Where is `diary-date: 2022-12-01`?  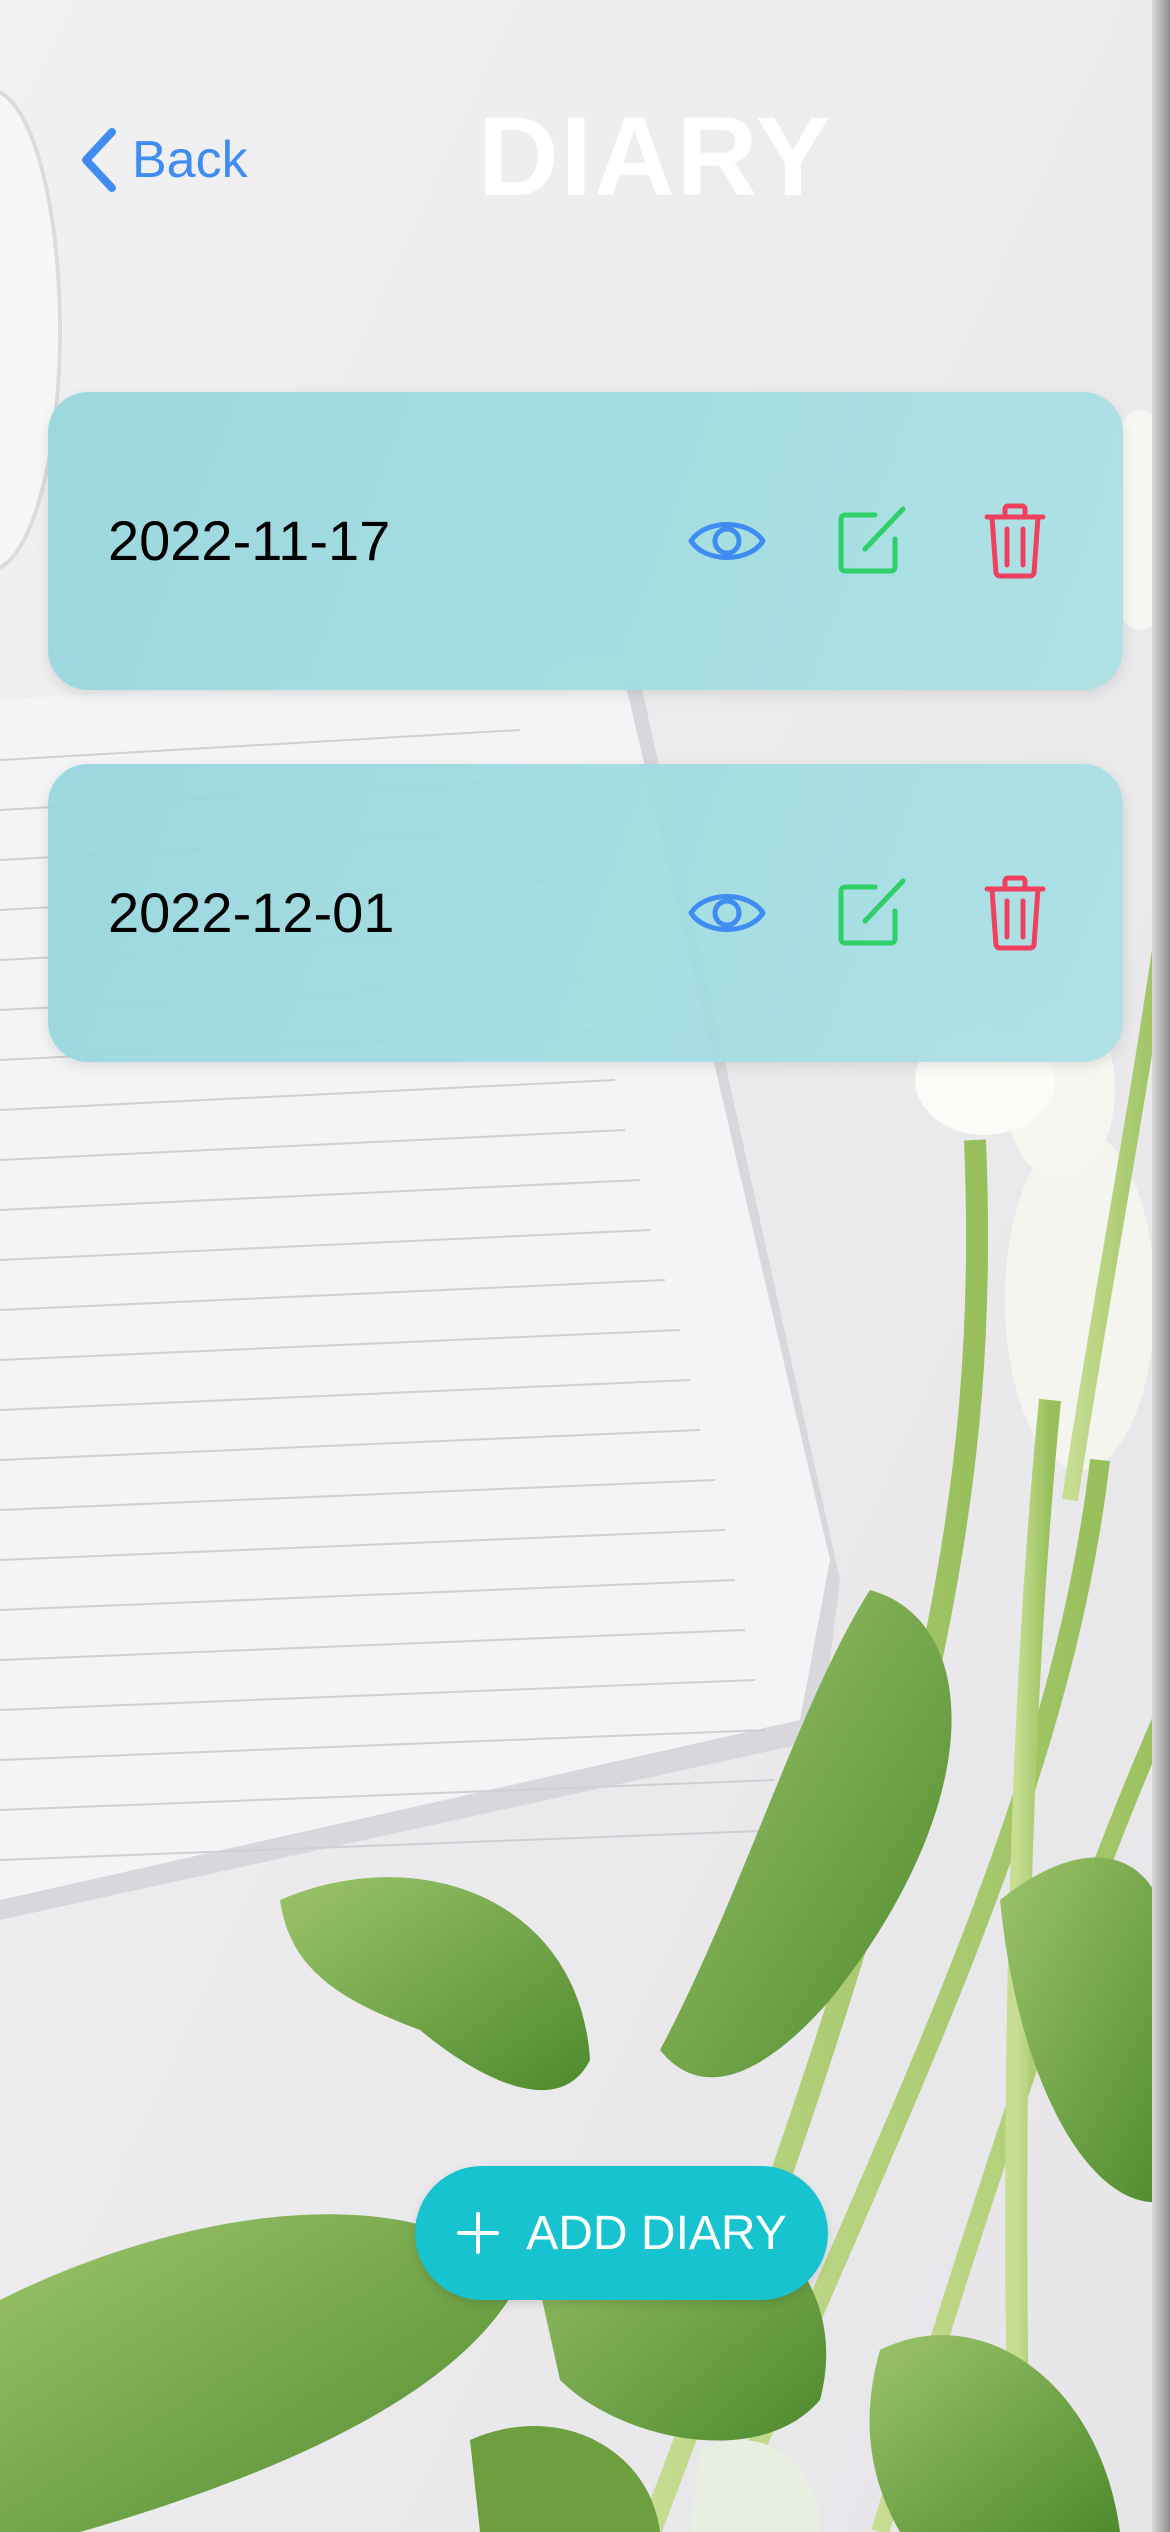
diary-date: 2022-12-01 is located at coordinates (251, 912).